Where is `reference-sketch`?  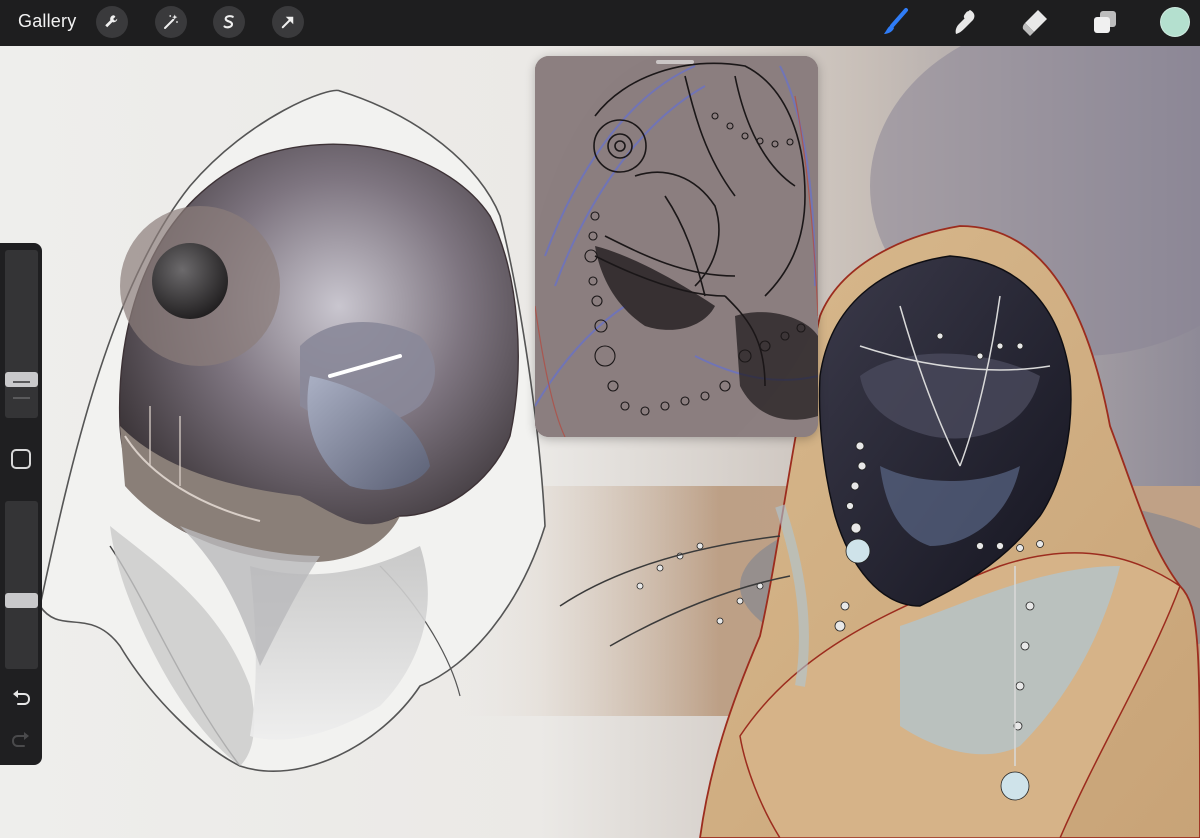 reference-sketch is located at coordinates (676, 246).